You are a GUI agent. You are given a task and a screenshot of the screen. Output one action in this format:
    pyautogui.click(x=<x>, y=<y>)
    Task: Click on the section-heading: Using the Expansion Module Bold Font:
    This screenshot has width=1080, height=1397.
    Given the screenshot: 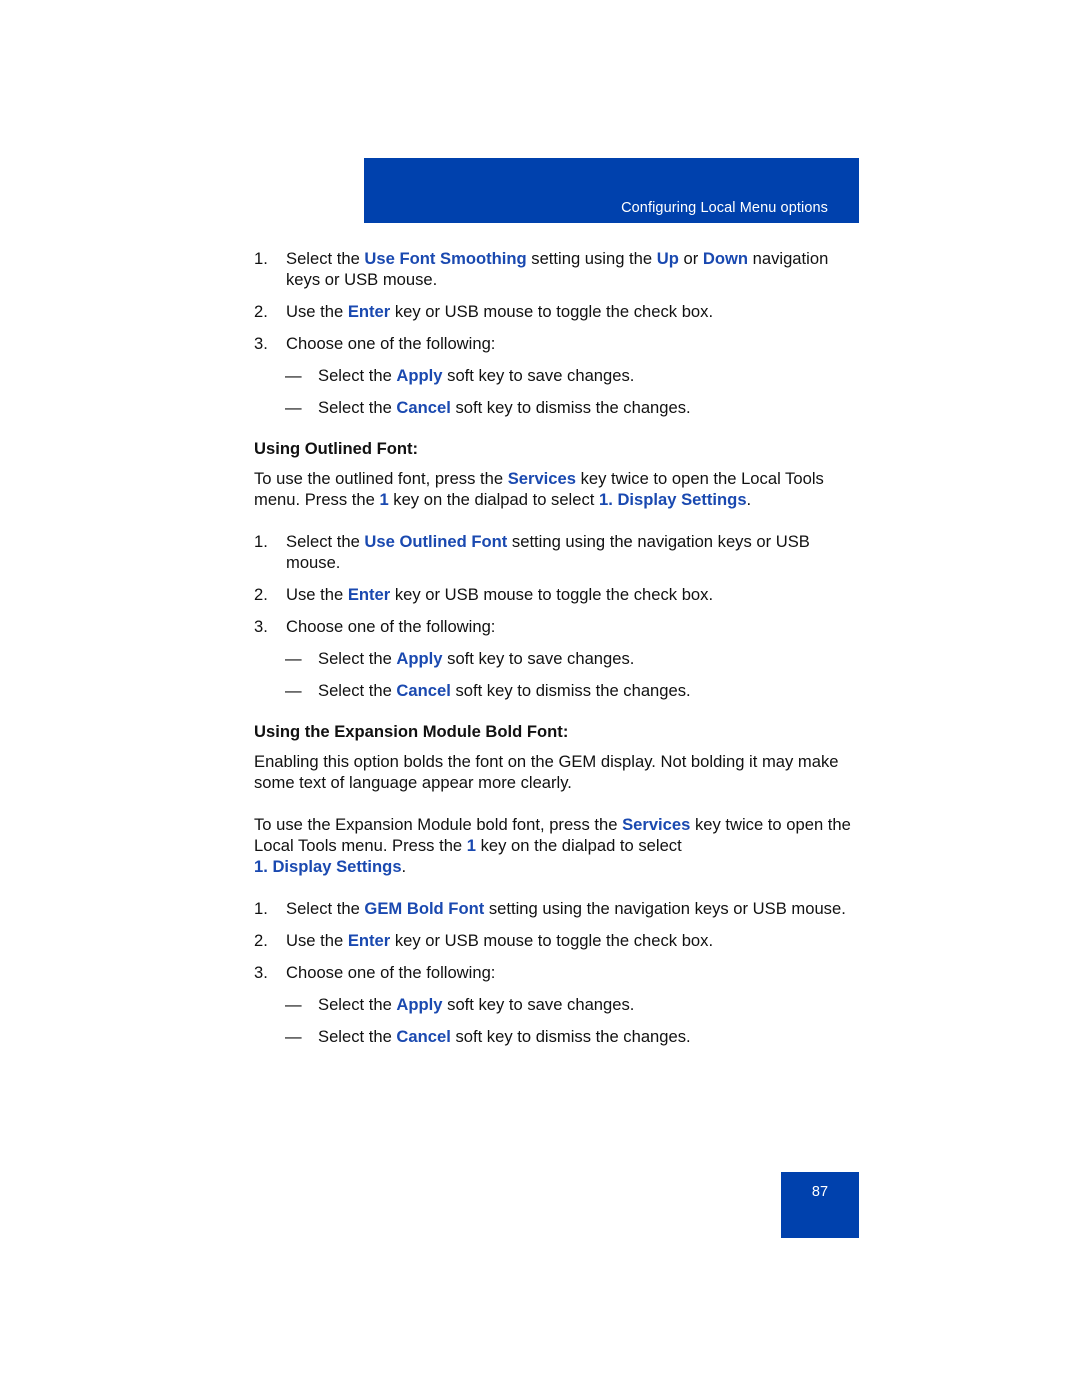 What is the action you would take?
    pyautogui.click(x=411, y=731)
    